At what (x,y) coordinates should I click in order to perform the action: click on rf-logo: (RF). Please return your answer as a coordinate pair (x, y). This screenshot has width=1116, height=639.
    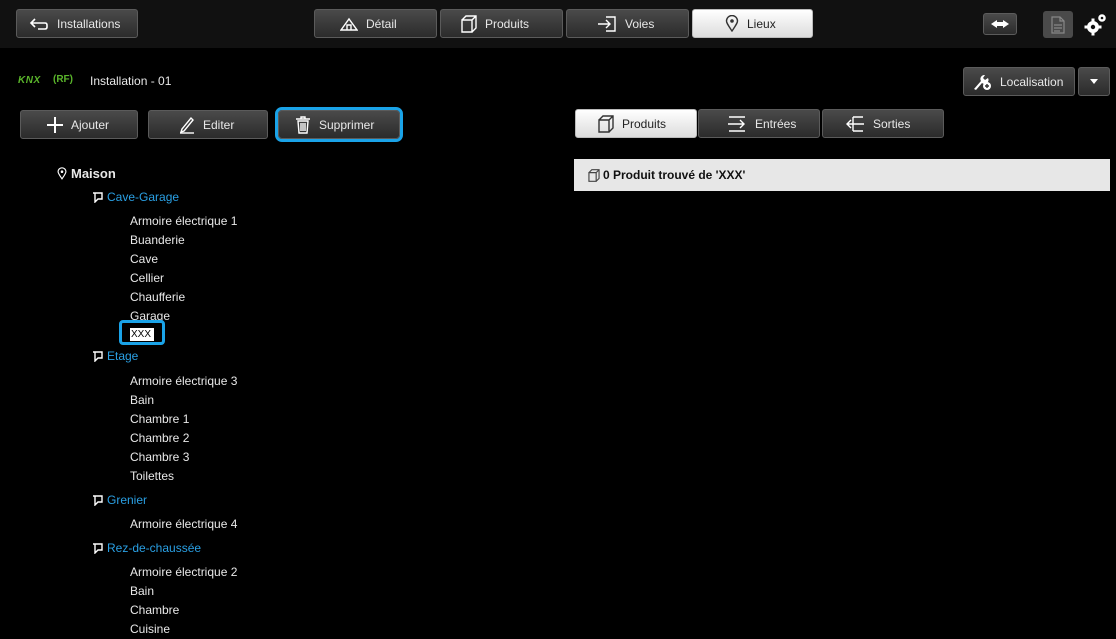
    Looking at the image, I should click on (63, 79).